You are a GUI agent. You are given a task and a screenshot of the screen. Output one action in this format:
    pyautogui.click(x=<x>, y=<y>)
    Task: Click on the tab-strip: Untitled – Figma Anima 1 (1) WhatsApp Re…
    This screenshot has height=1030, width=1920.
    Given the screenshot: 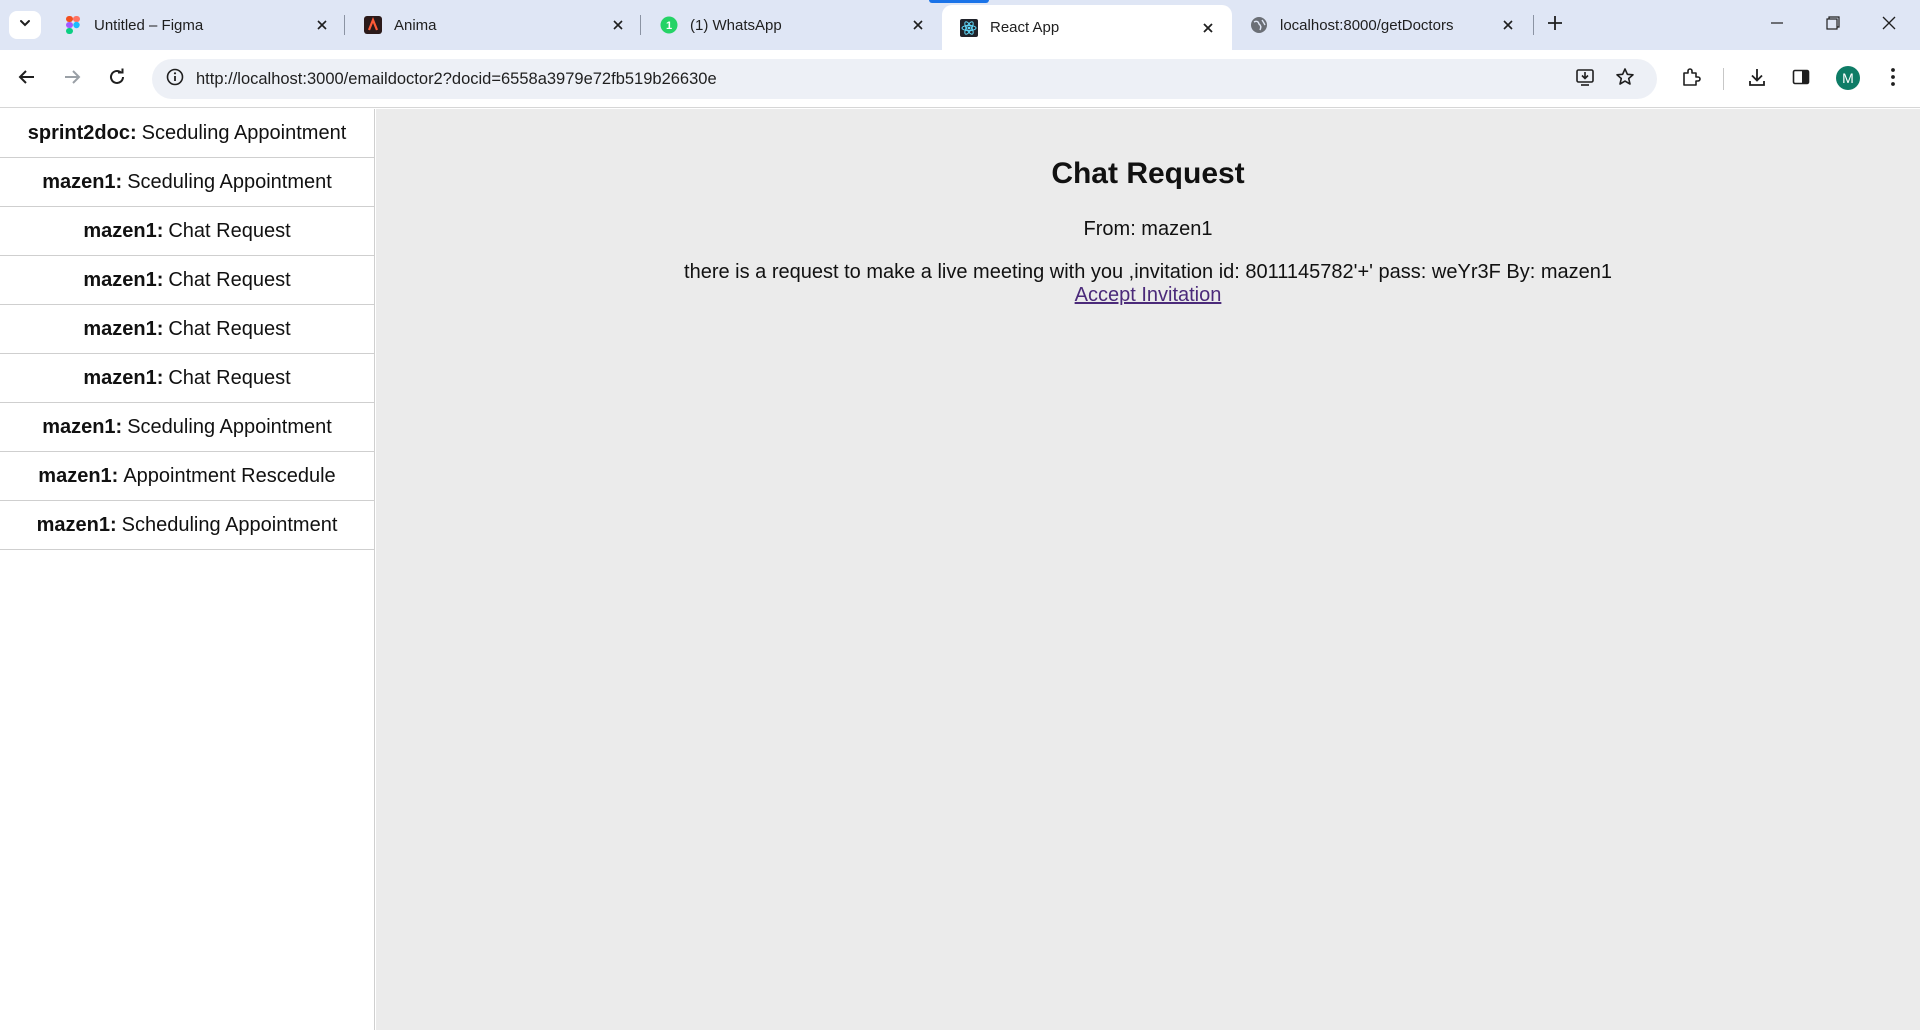 What is the action you would take?
    pyautogui.click(x=960, y=25)
    